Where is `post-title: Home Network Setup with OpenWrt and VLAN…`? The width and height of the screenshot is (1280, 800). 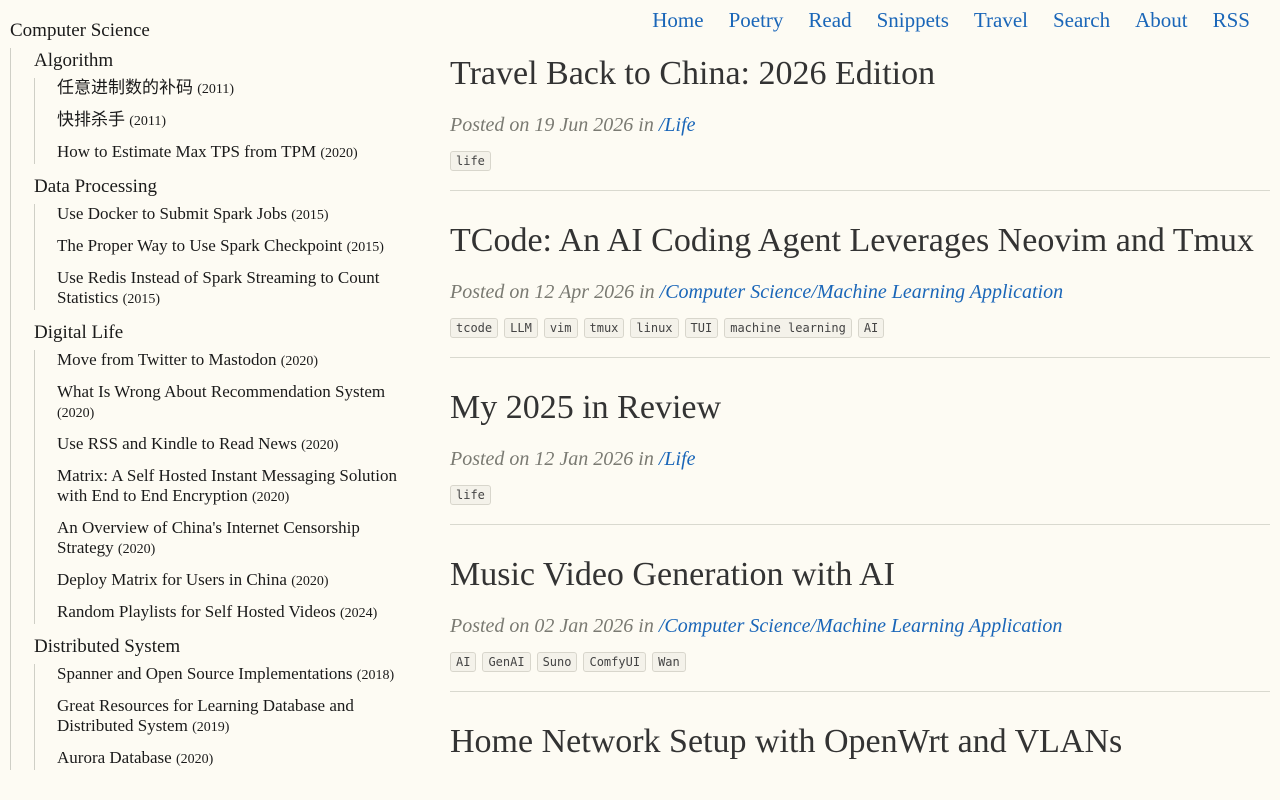 post-title: Home Network Setup with OpenWrt and VLAN… is located at coordinates (860, 742).